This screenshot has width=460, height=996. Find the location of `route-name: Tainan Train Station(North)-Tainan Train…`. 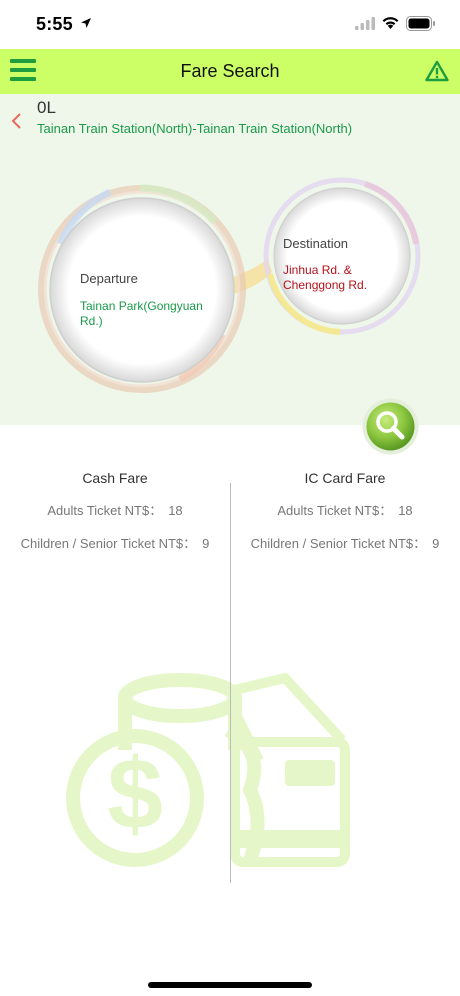

route-name: Tainan Train Station(North)-Tainan Train… is located at coordinates (195, 128).